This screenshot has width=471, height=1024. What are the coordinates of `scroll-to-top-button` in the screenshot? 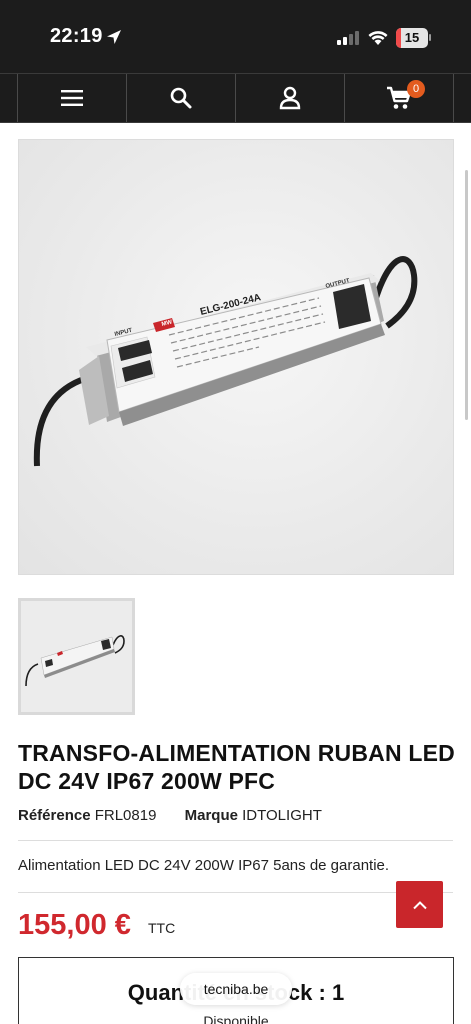 It's located at (419, 904).